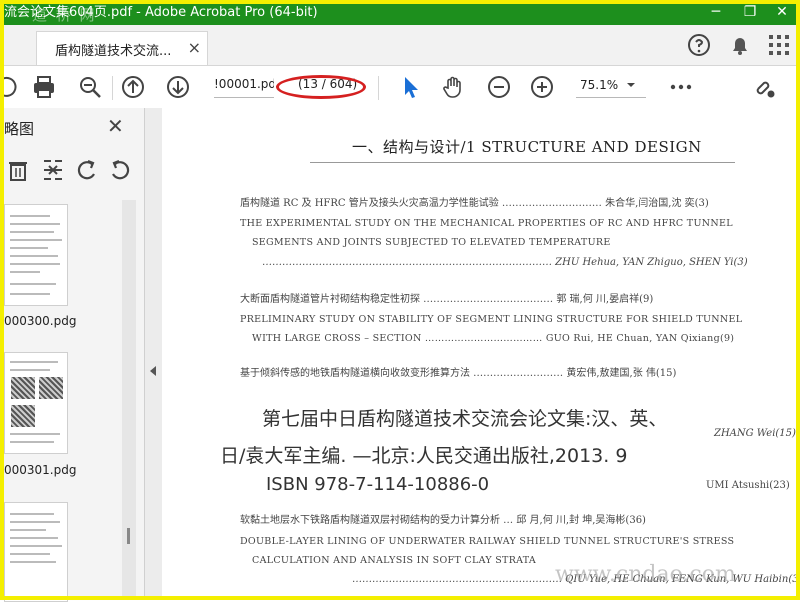 This screenshot has width=800, height=602. What do you see at coordinates (542, 87) in the screenshot?
I see `zoom-in-icon` at bounding box center [542, 87].